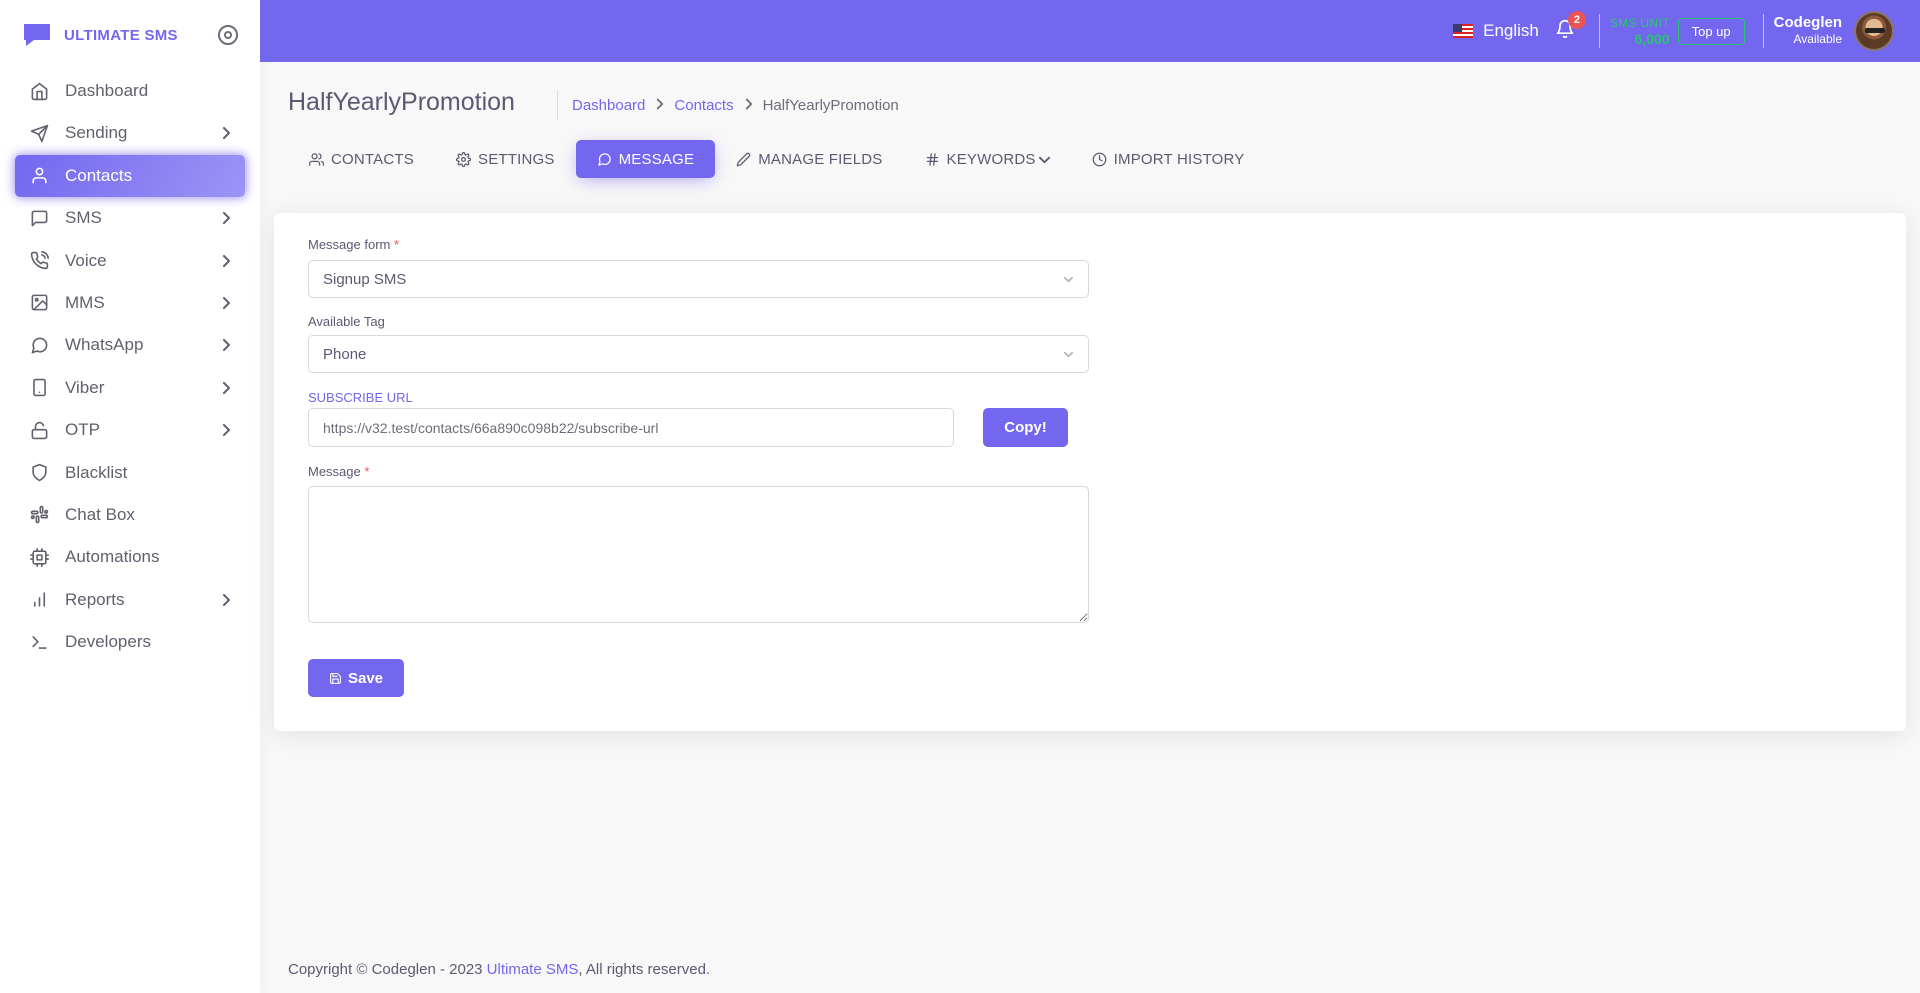  I want to click on tab-keywords: KEYWORDS, so click(987, 159).